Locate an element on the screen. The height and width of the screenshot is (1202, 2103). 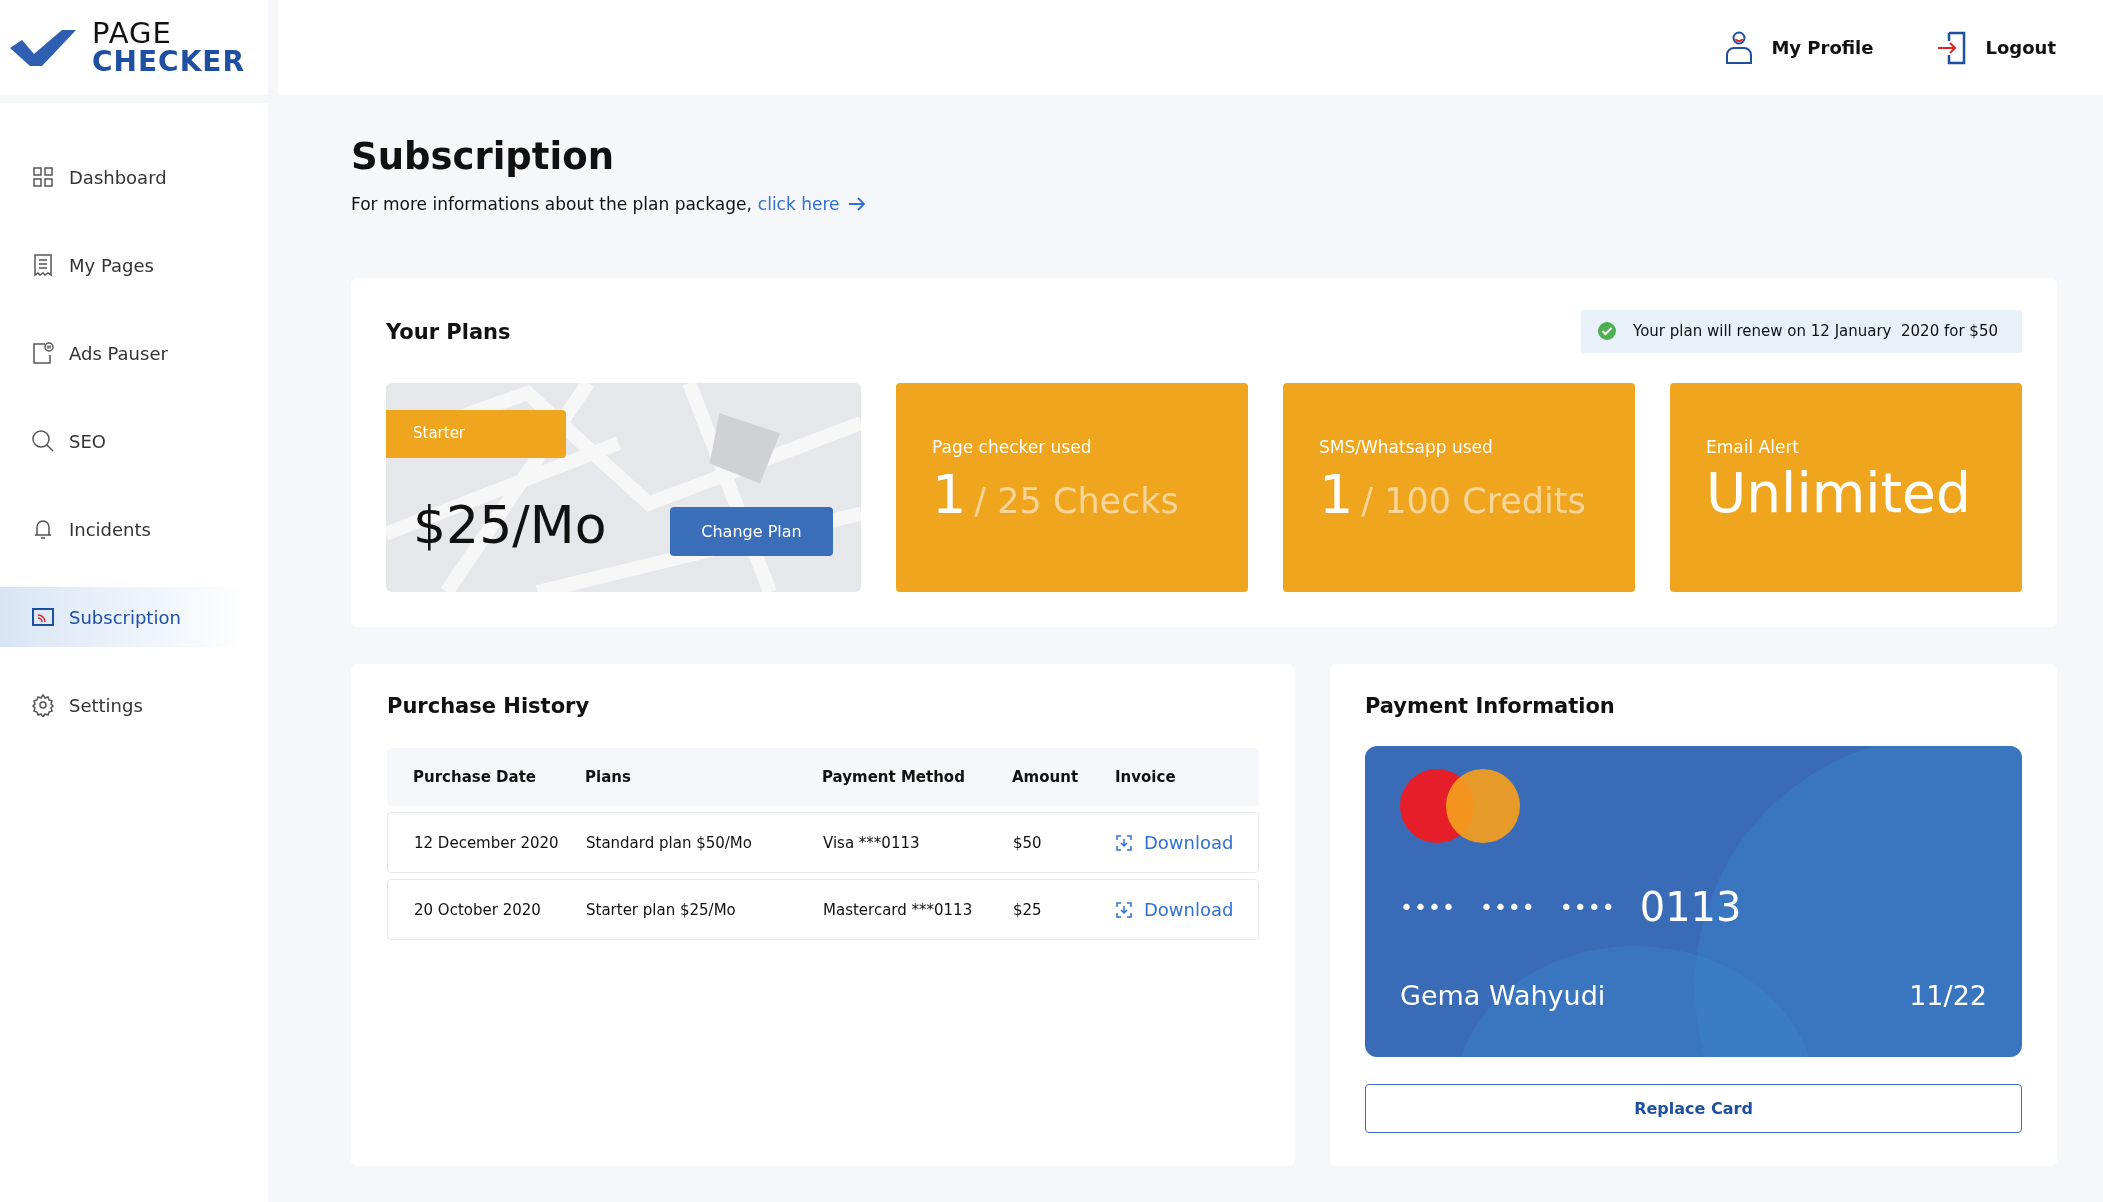
sidebar-item: My Pages is located at coordinates (134, 265).